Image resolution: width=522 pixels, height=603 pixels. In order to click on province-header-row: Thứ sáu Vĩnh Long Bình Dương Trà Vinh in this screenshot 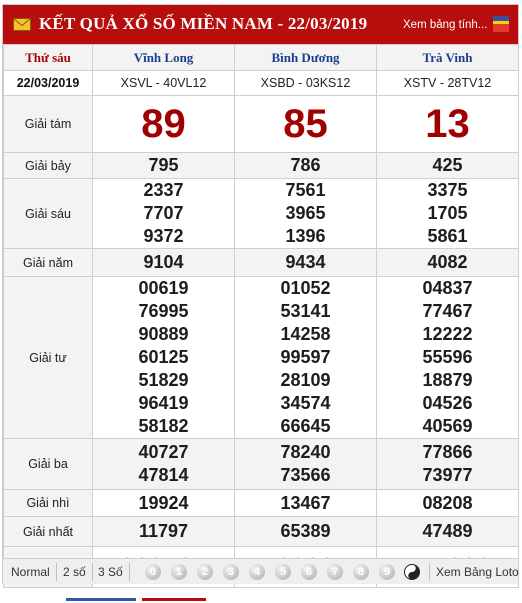, I will do `click(261, 57)`.